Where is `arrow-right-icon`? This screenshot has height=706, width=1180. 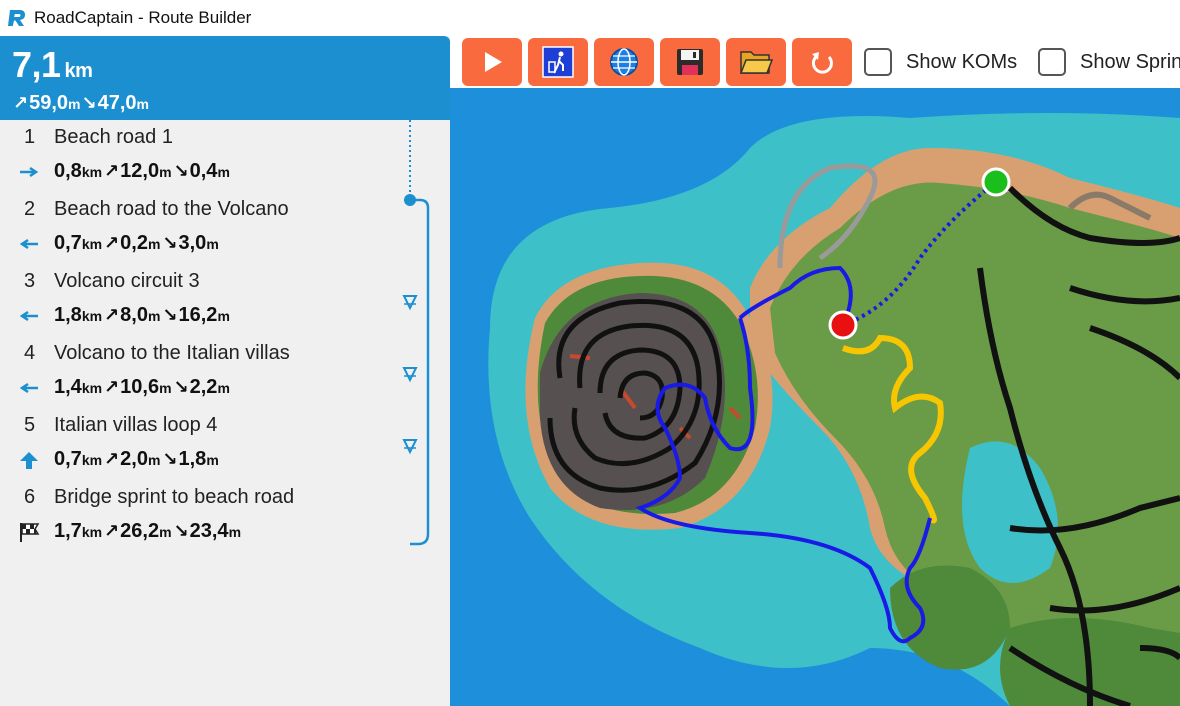 arrow-right-icon is located at coordinates (29, 172).